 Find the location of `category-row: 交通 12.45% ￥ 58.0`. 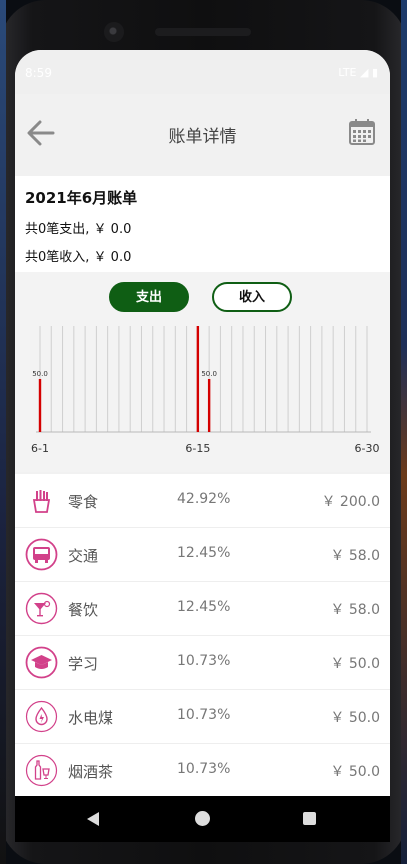

category-row: 交通 12.45% ￥ 58.0 is located at coordinates (202, 555).